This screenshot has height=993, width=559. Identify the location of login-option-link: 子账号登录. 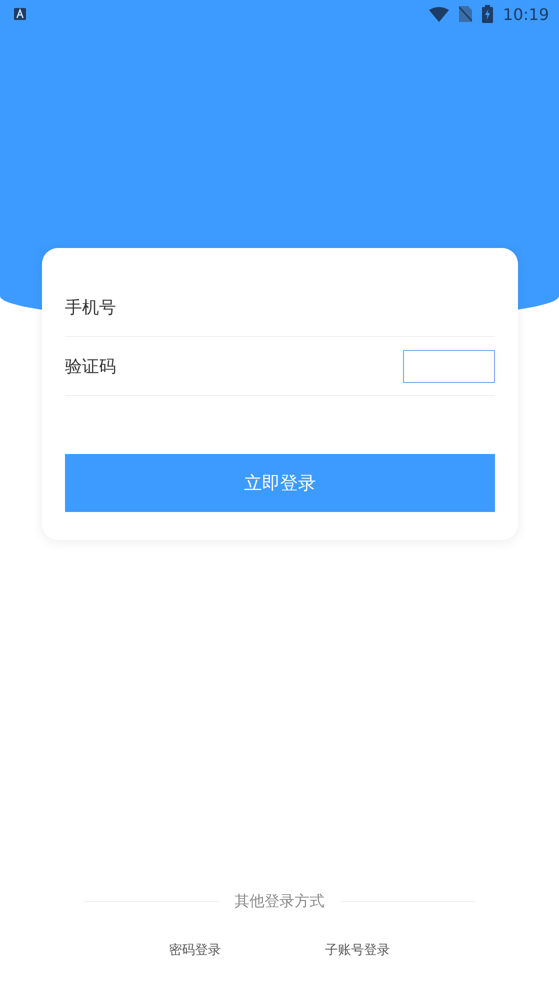
(357, 950).